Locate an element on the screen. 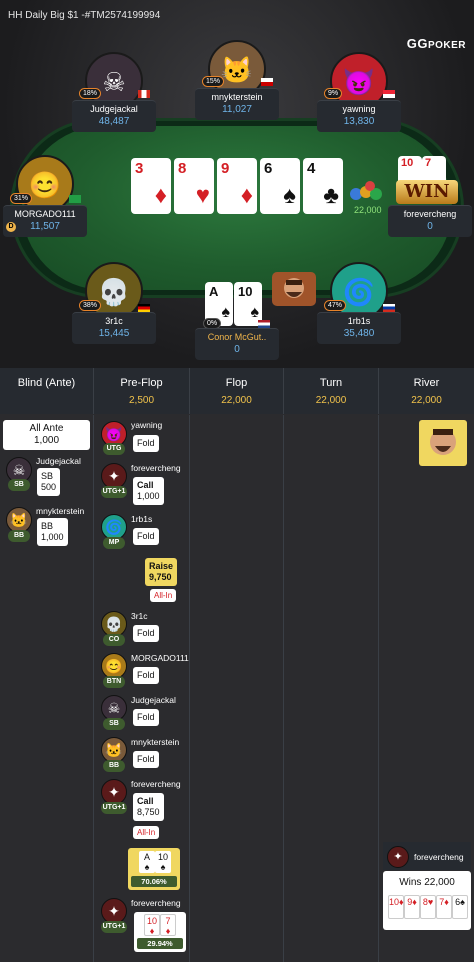 The width and height of the screenshot is (474, 962). winner-box: Wins 22,000 10♦ 9♦ 8♥ 7♦ 6♠ is located at coordinates (427, 900).